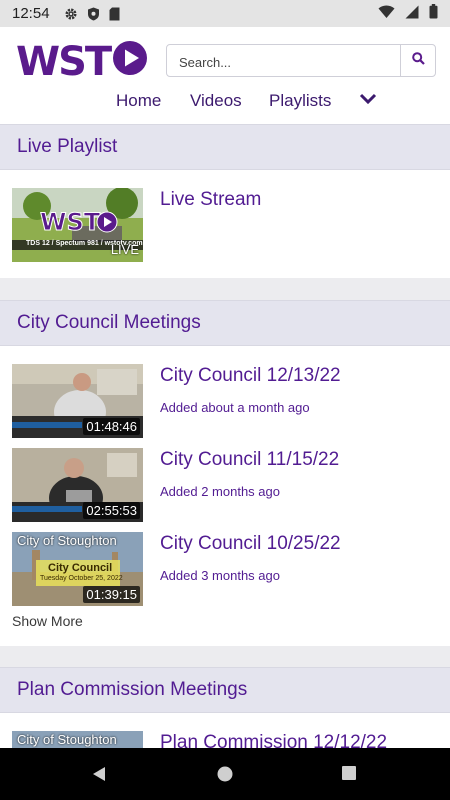 This screenshot has width=450, height=800. What do you see at coordinates (210, 200) in the screenshot?
I see `video-title: Live Stream` at bounding box center [210, 200].